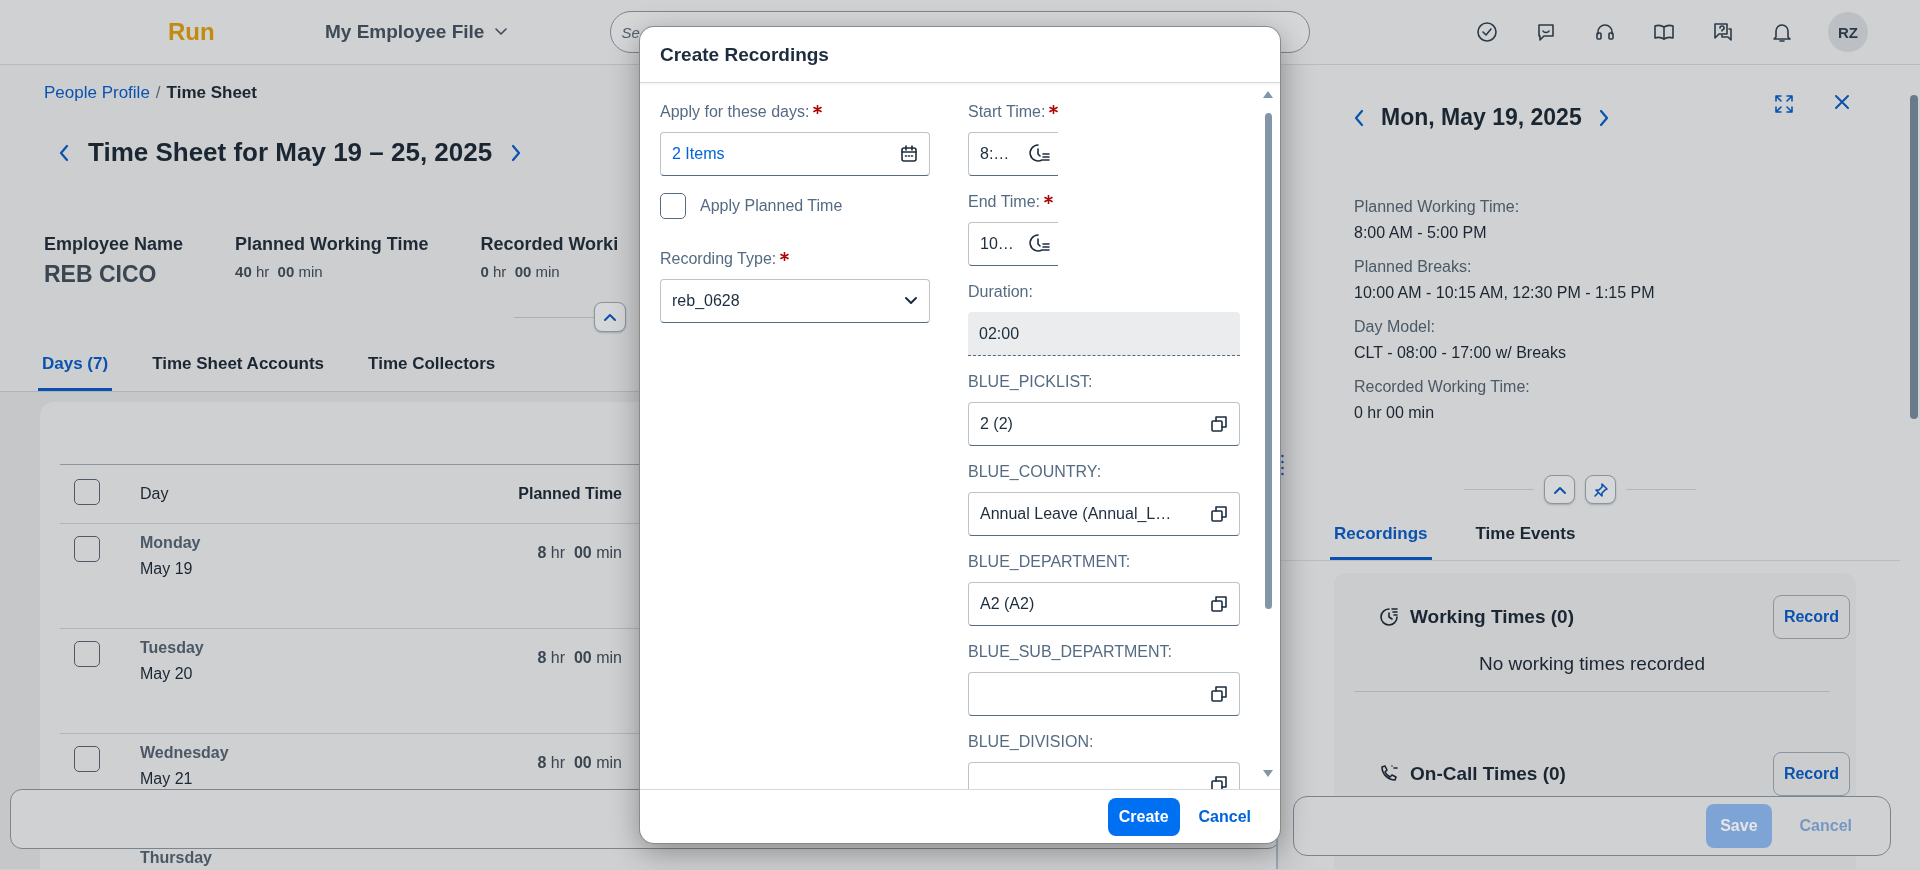  What do you see at coordinates (320, 494) in the screenshot?
I see `column-header: Day` at bounding box center [320, 494].